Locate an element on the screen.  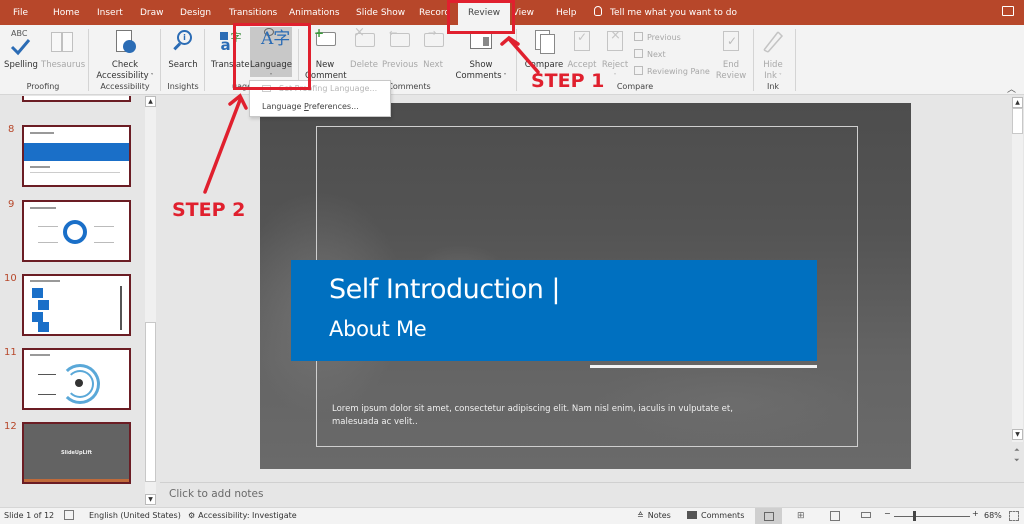
previous-change-icon is located at coordinates (638, 36).